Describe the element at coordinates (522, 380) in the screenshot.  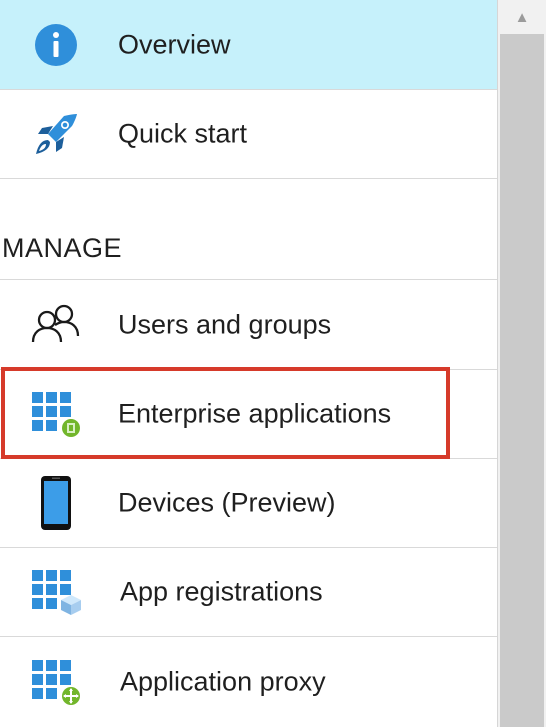
I see `scroll-thumb` at that location.